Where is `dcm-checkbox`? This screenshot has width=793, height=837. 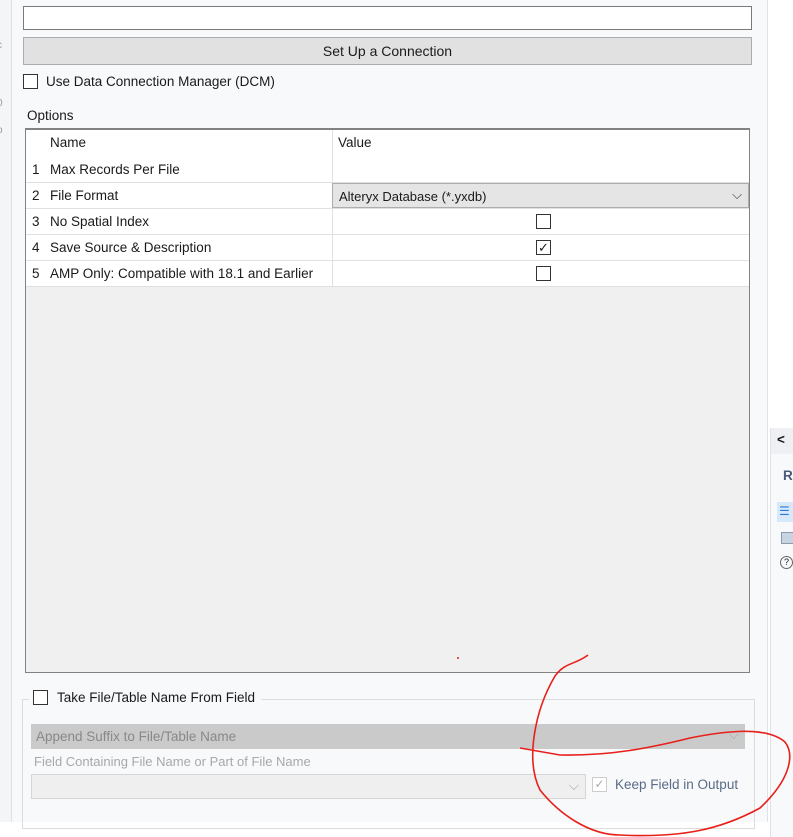
dcm-checkbox is located at coordinates (30, 81).